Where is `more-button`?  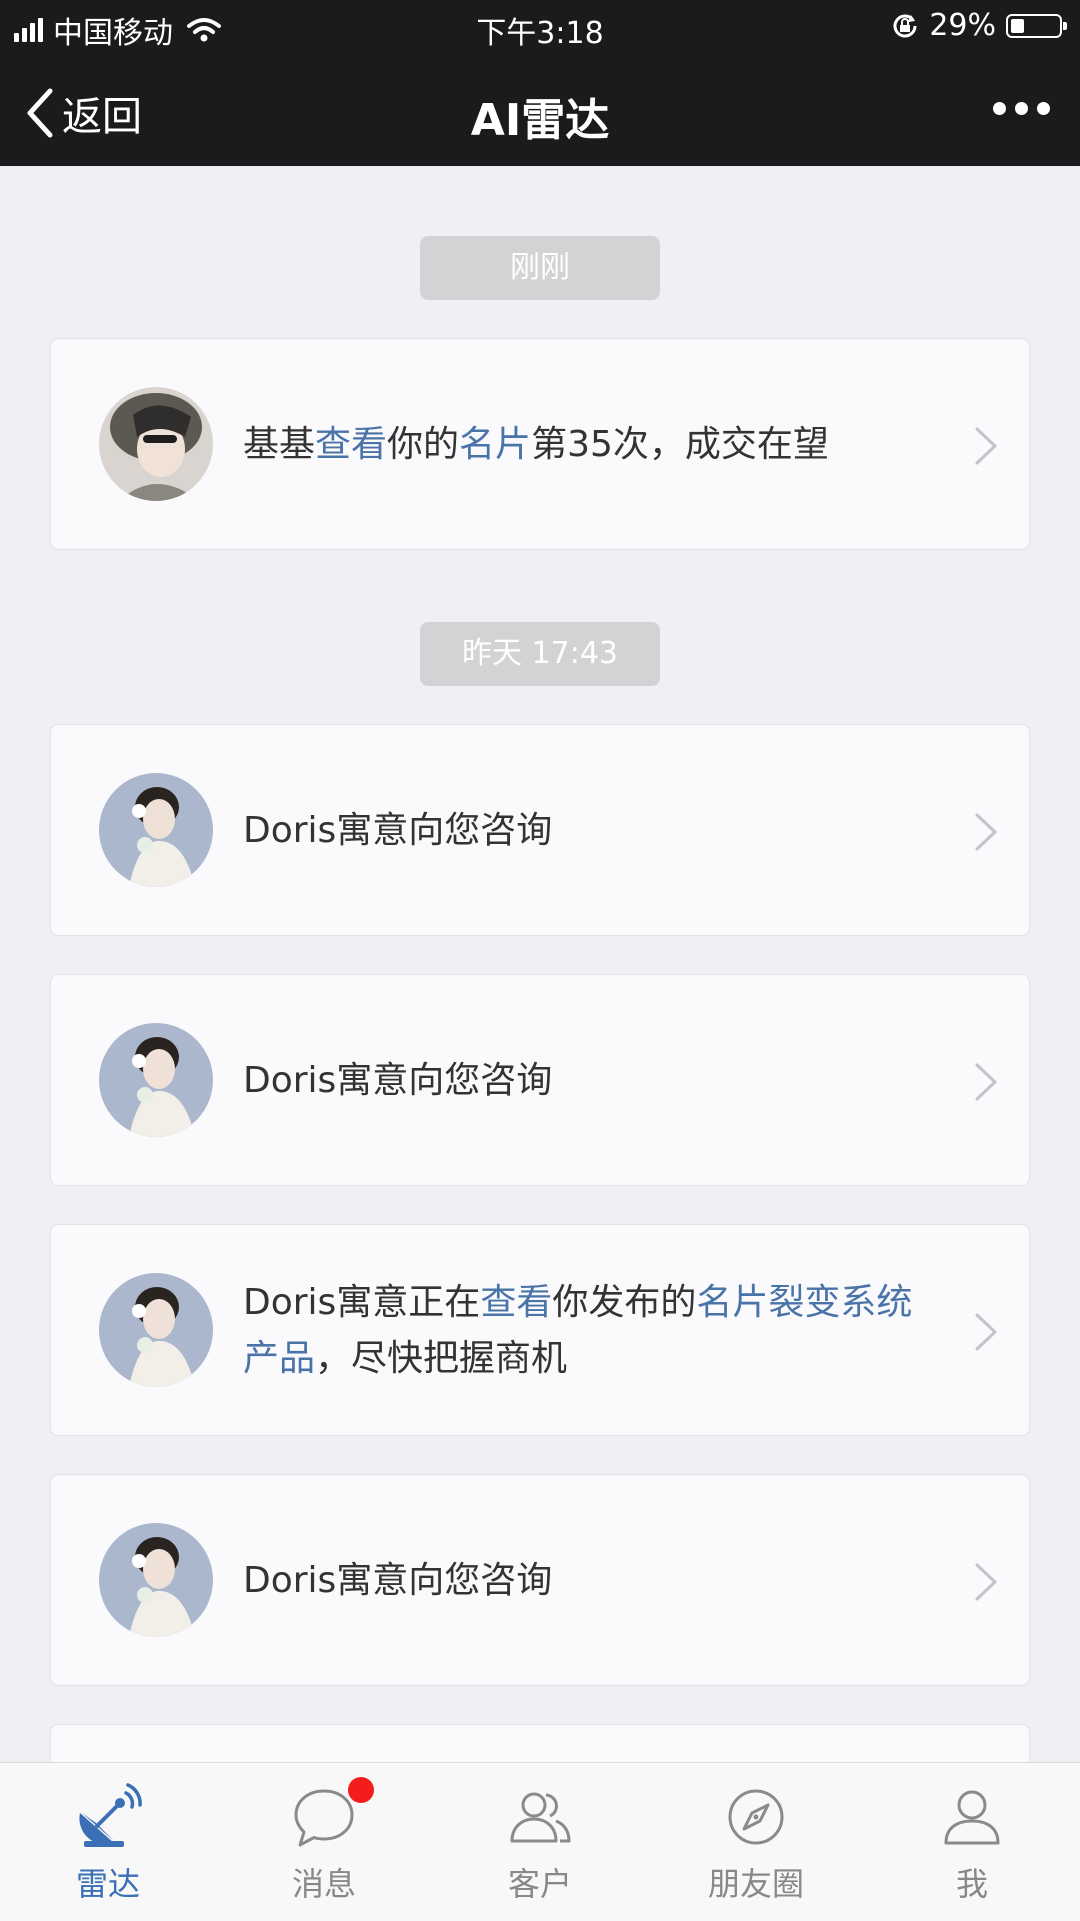
more-button is located at coordinates (1021, 108).